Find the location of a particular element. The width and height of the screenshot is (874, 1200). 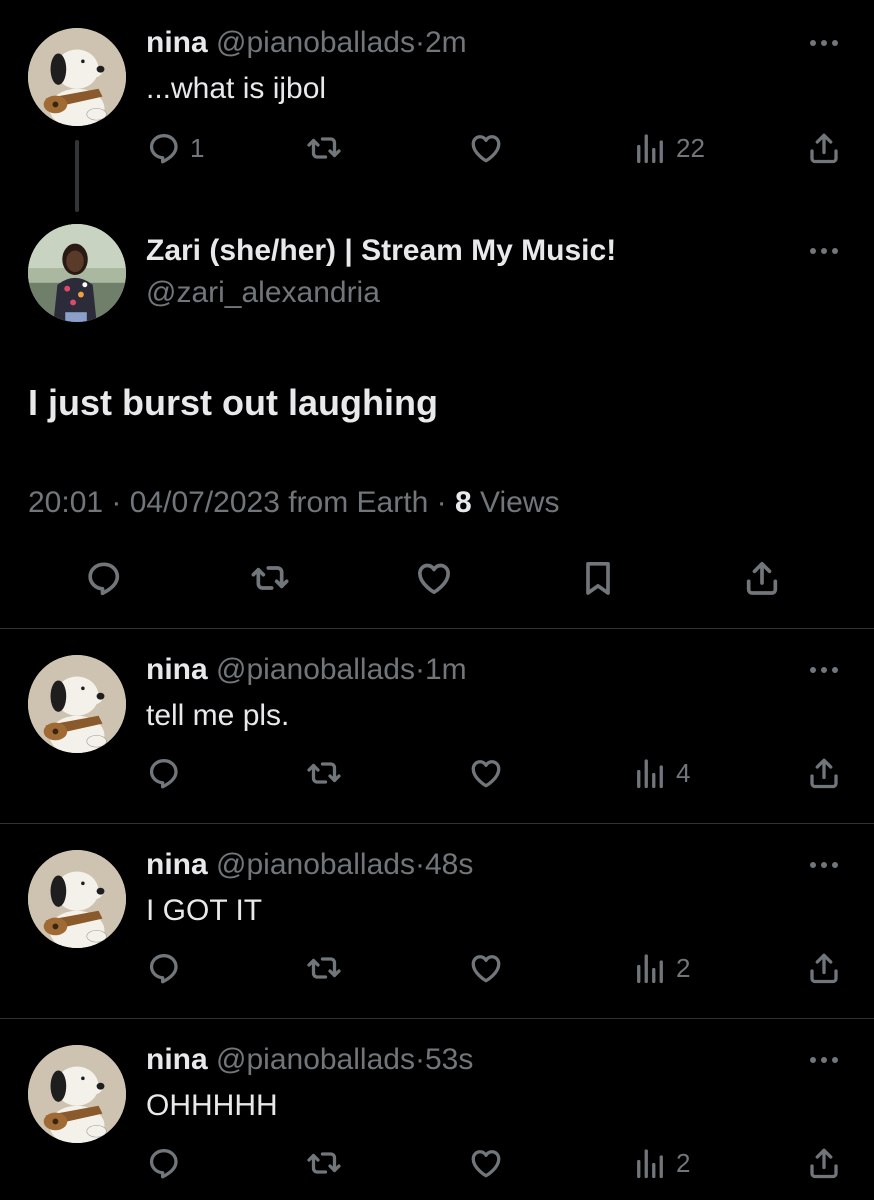

tweet-time: 53s is located at coordinates (449, 1059).